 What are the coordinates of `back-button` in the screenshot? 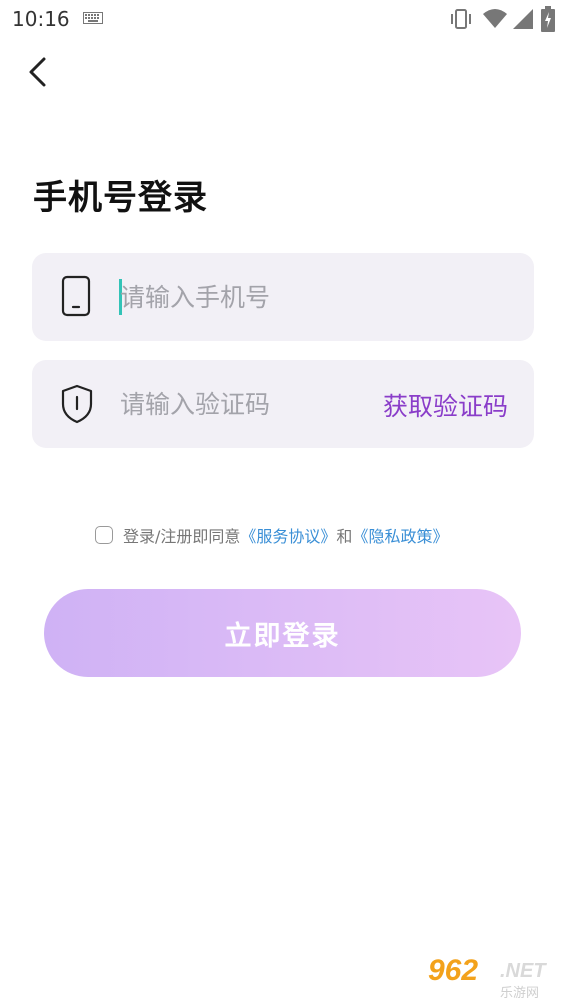 It's located at (38, 72).